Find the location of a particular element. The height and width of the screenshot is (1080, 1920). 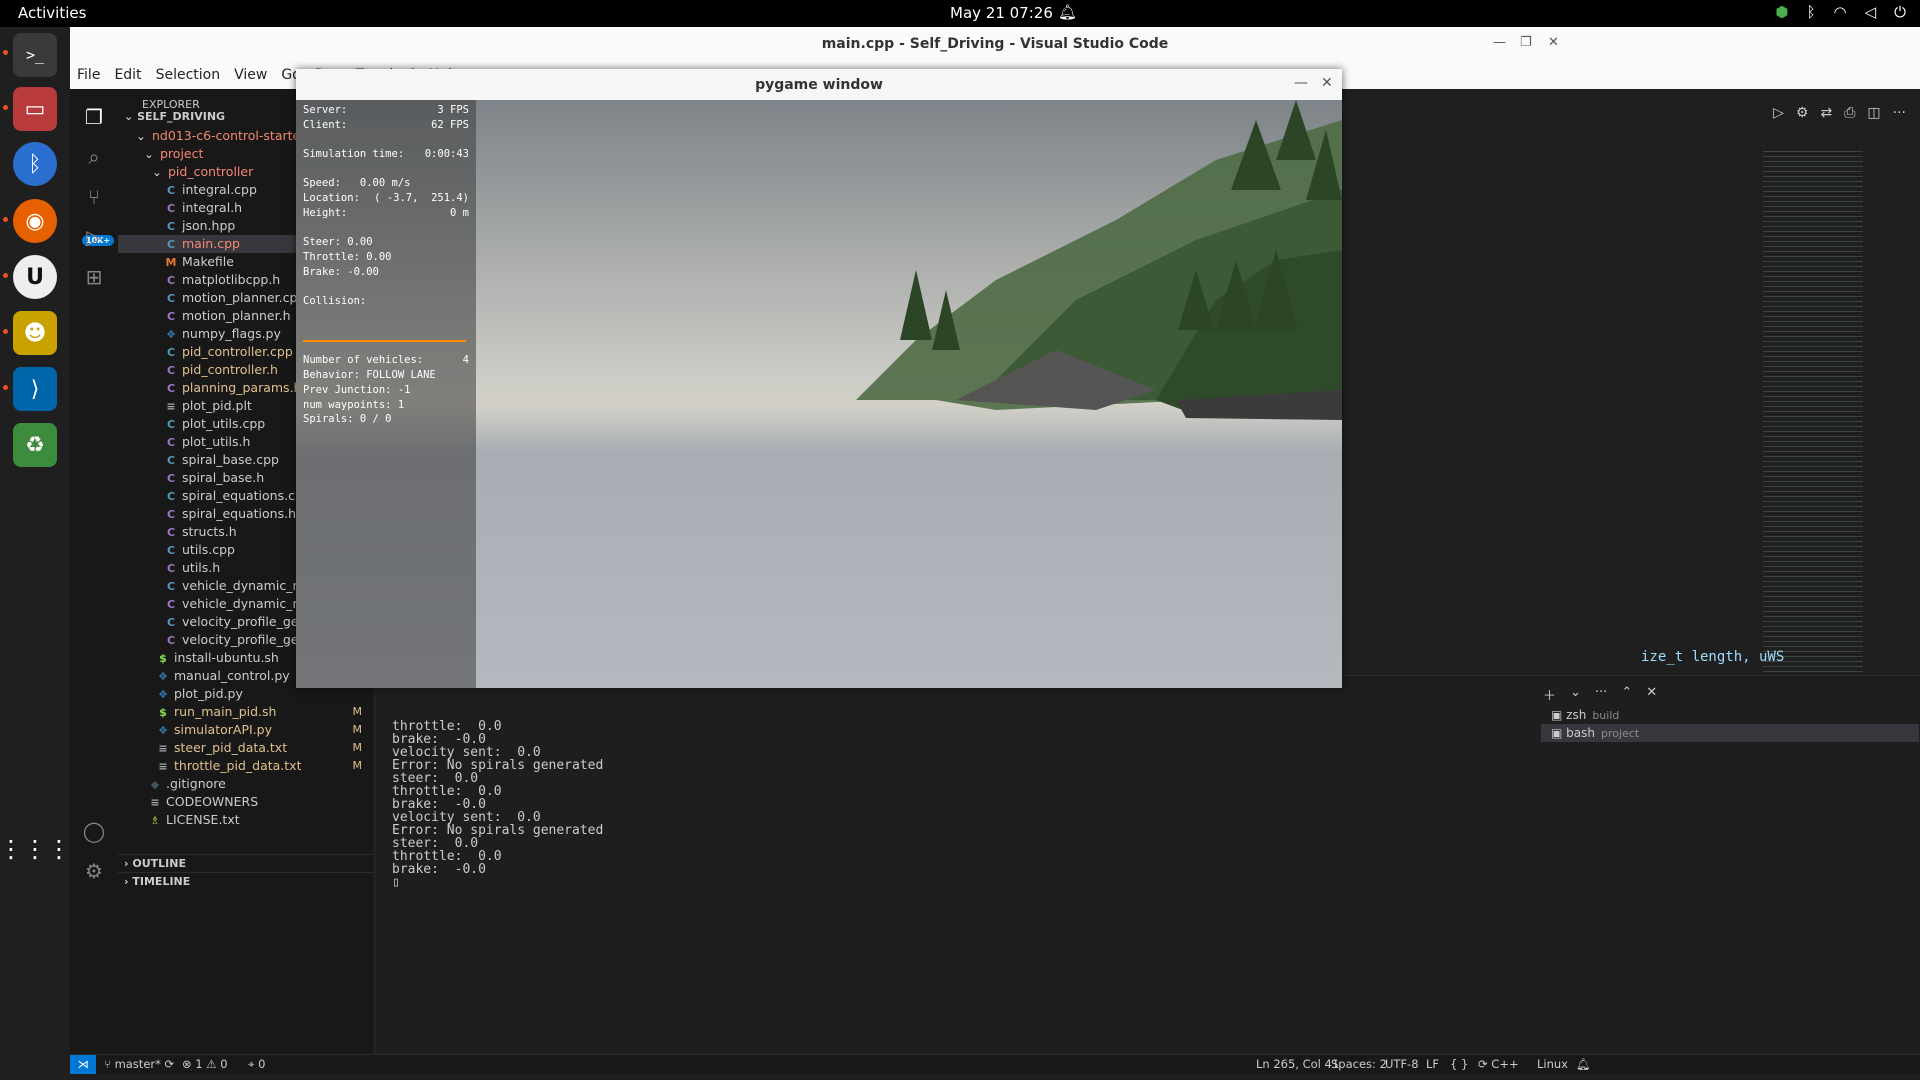

file-label: structs.h is located at coordinates (209, 531).